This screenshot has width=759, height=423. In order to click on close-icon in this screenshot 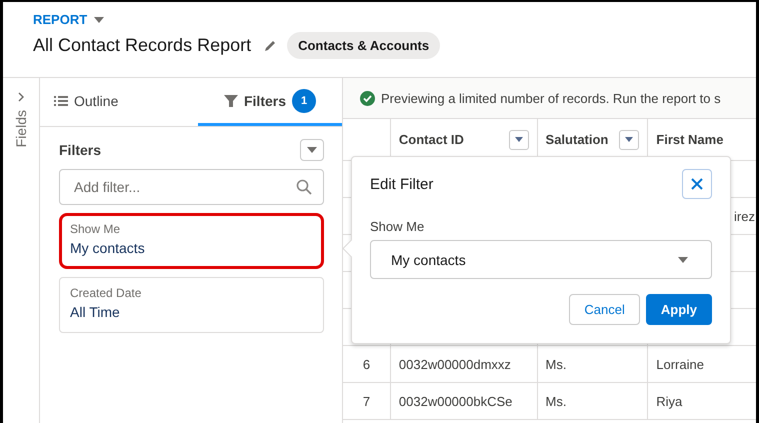, I will do `click(697, 184)`.